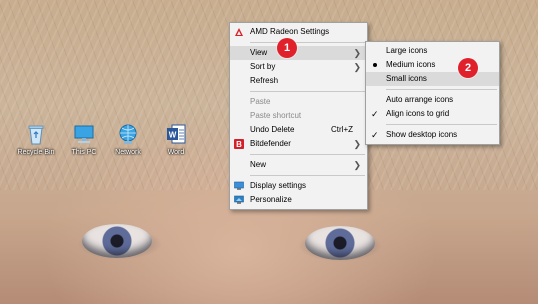 Image resolution: width=538 pixels, height=304 pixels. Describe the element at coordinates (176, 152) in the screenshot. I see `desktop-icon-label: Word` at that location.